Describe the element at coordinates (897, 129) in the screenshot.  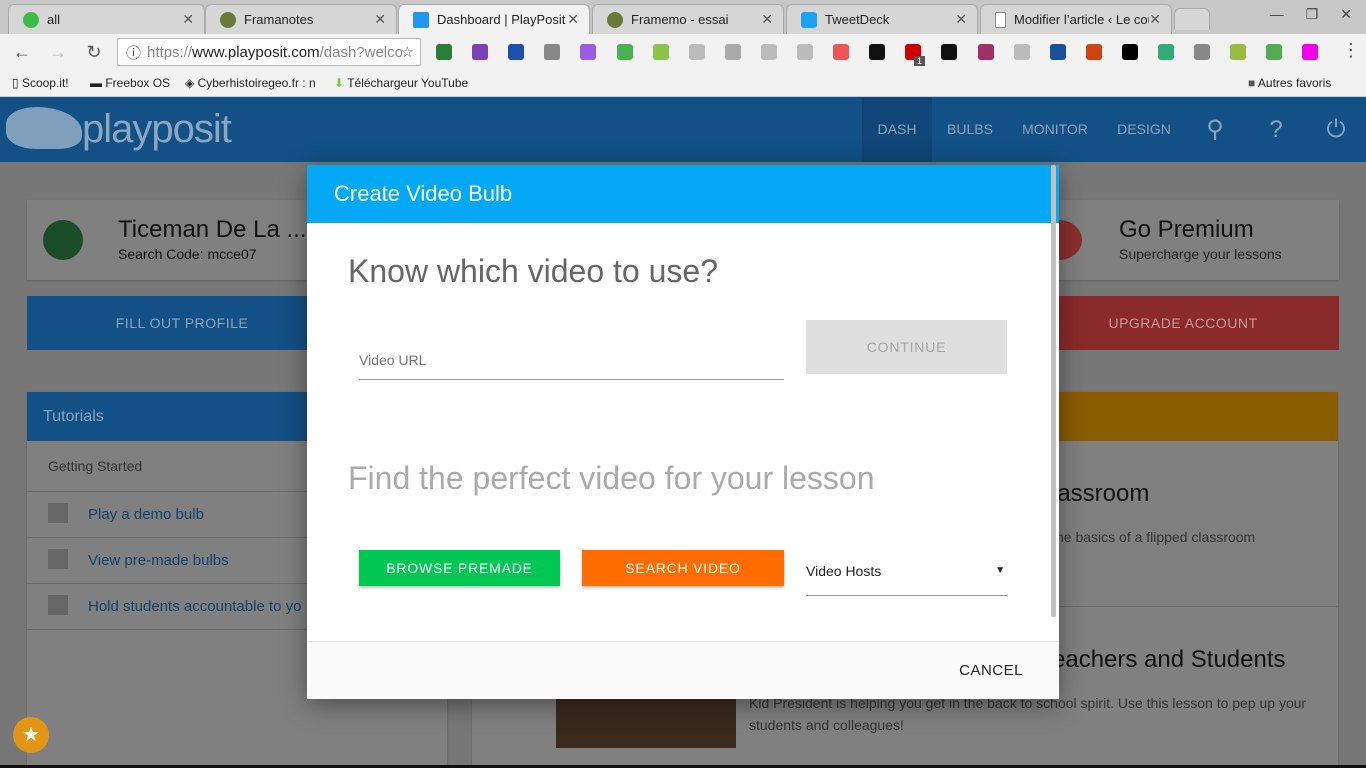
I see `nav-dash: DASH` at that location.